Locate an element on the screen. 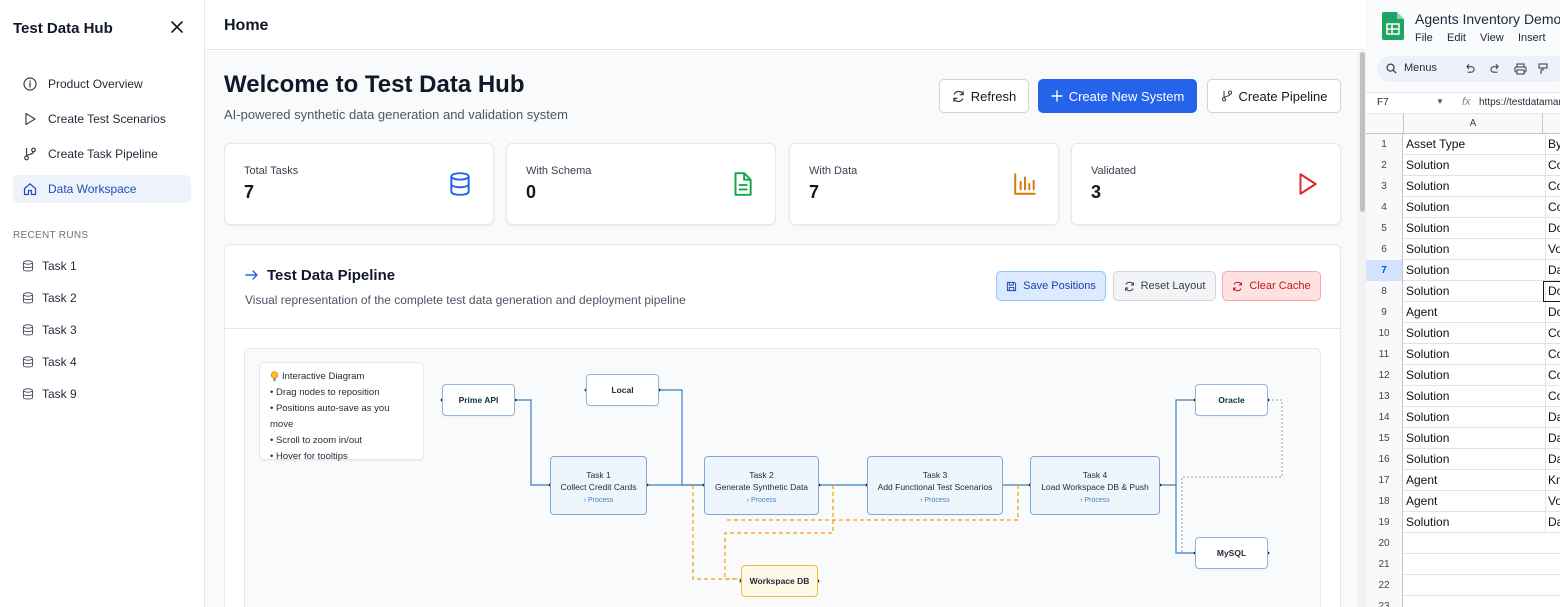 The image size is (1560, 607). row-number: 19 is located at coordinates (1384, 522).